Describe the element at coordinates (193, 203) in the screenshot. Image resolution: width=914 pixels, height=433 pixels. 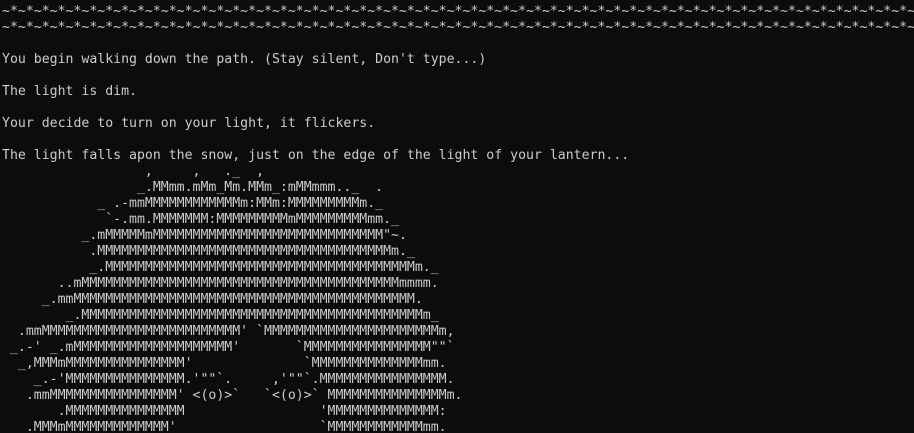
I see `ascii-art-line: _ .-mmMMMMMMMMMMMMm:MMm:MMMMMMMMMm._` at that location.